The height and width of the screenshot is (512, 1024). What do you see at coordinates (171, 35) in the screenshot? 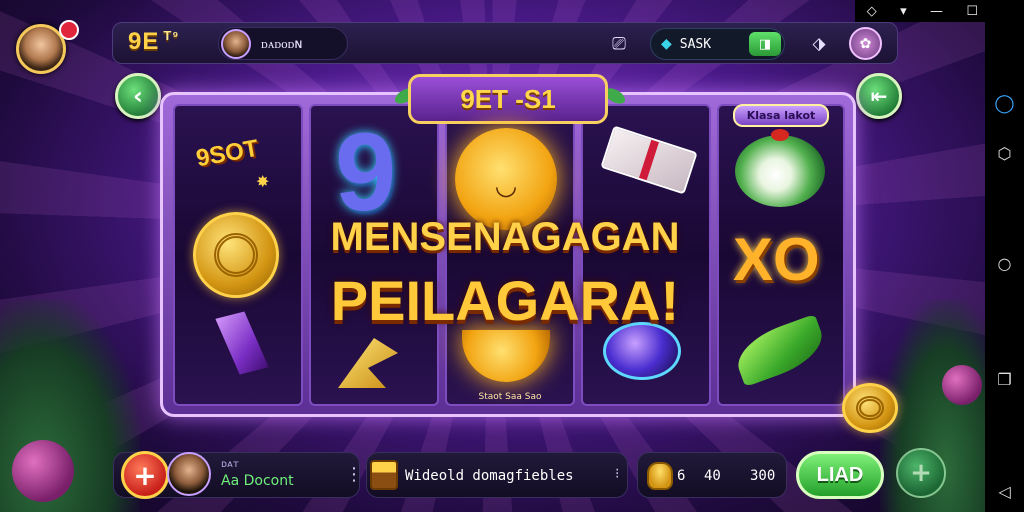
I see `brand-superscript: T⁹` at bounding box center [171, 35].